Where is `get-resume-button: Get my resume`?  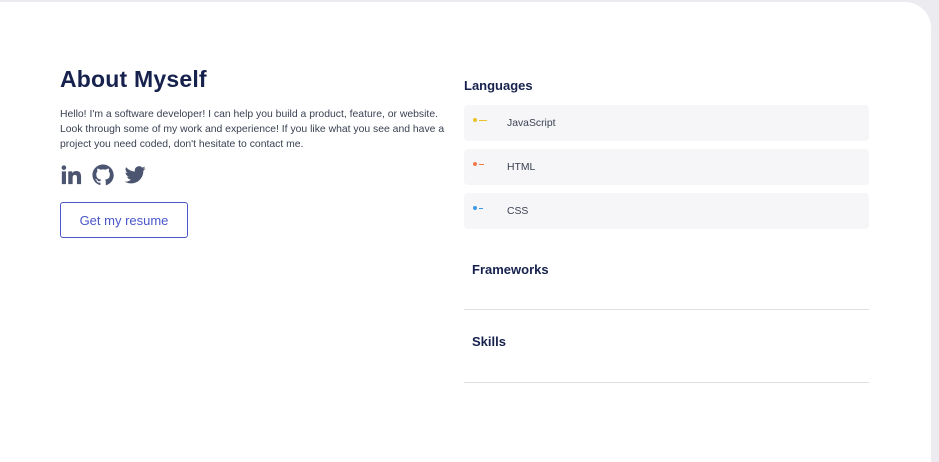 get-resume-button: Get my resume is located at coordinates (124, 220).